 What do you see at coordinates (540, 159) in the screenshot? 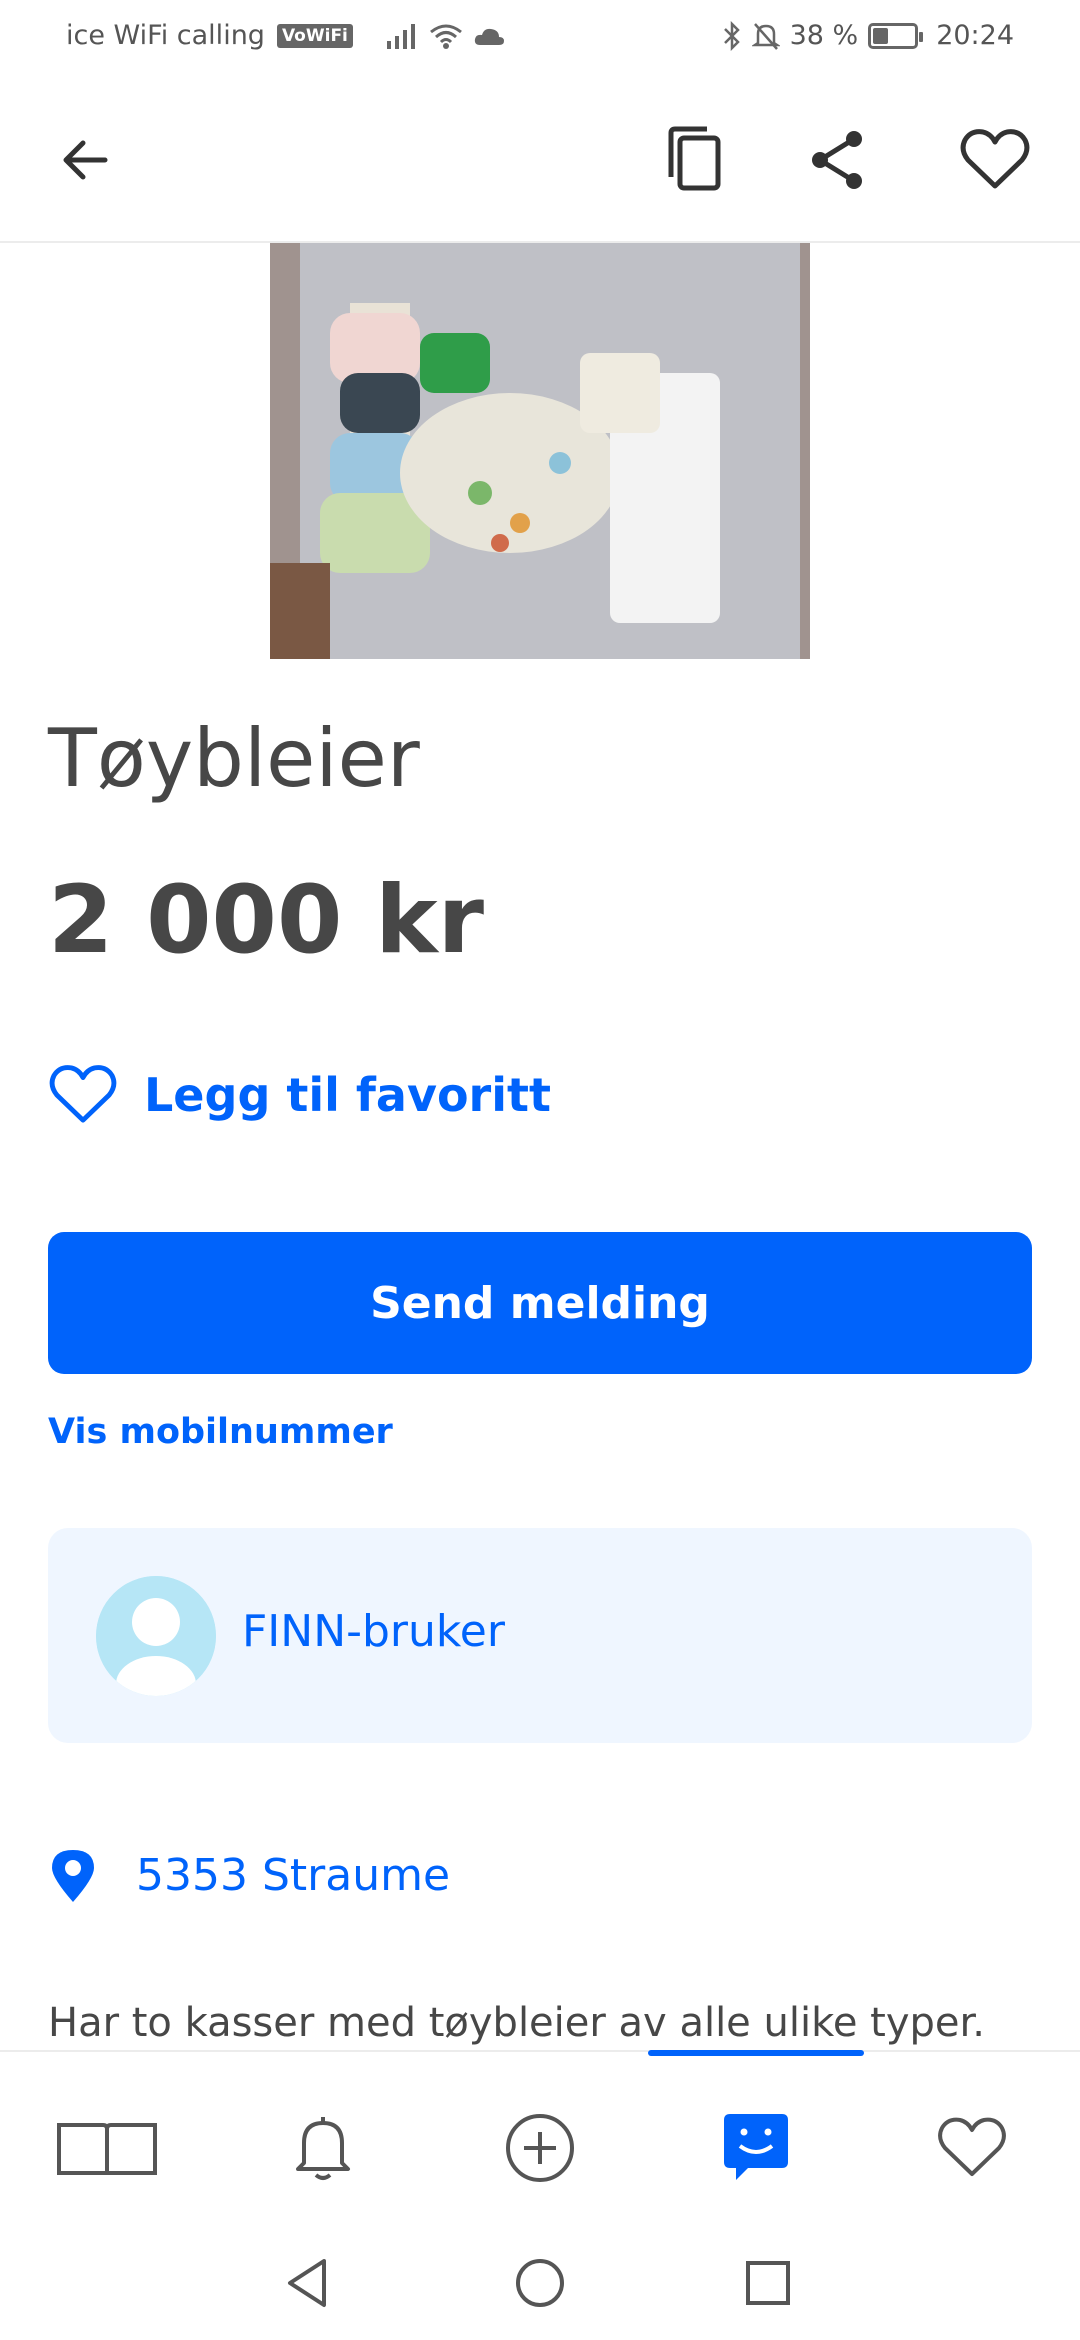
I see `app-bar` at bounding box center [540, 159].